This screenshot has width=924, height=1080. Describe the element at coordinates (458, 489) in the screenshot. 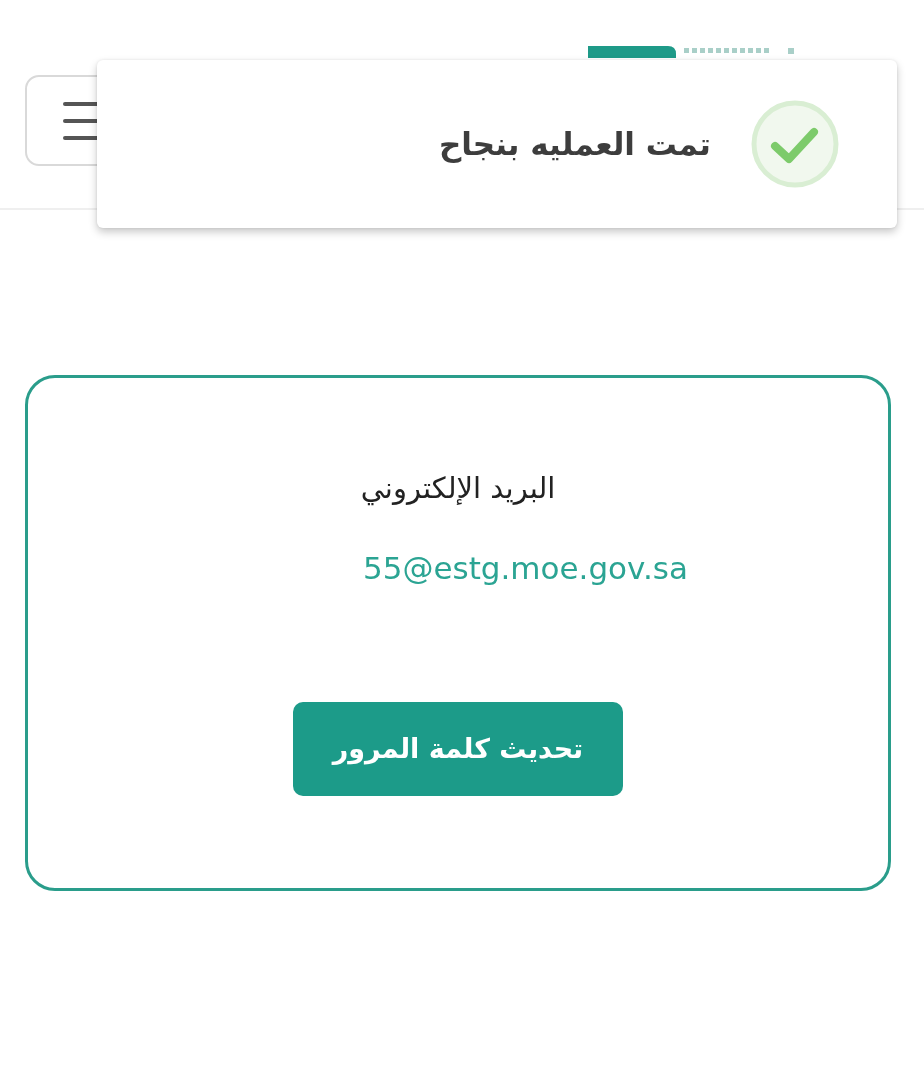

I see `email-label: البريد الإلكتروني` at that location.